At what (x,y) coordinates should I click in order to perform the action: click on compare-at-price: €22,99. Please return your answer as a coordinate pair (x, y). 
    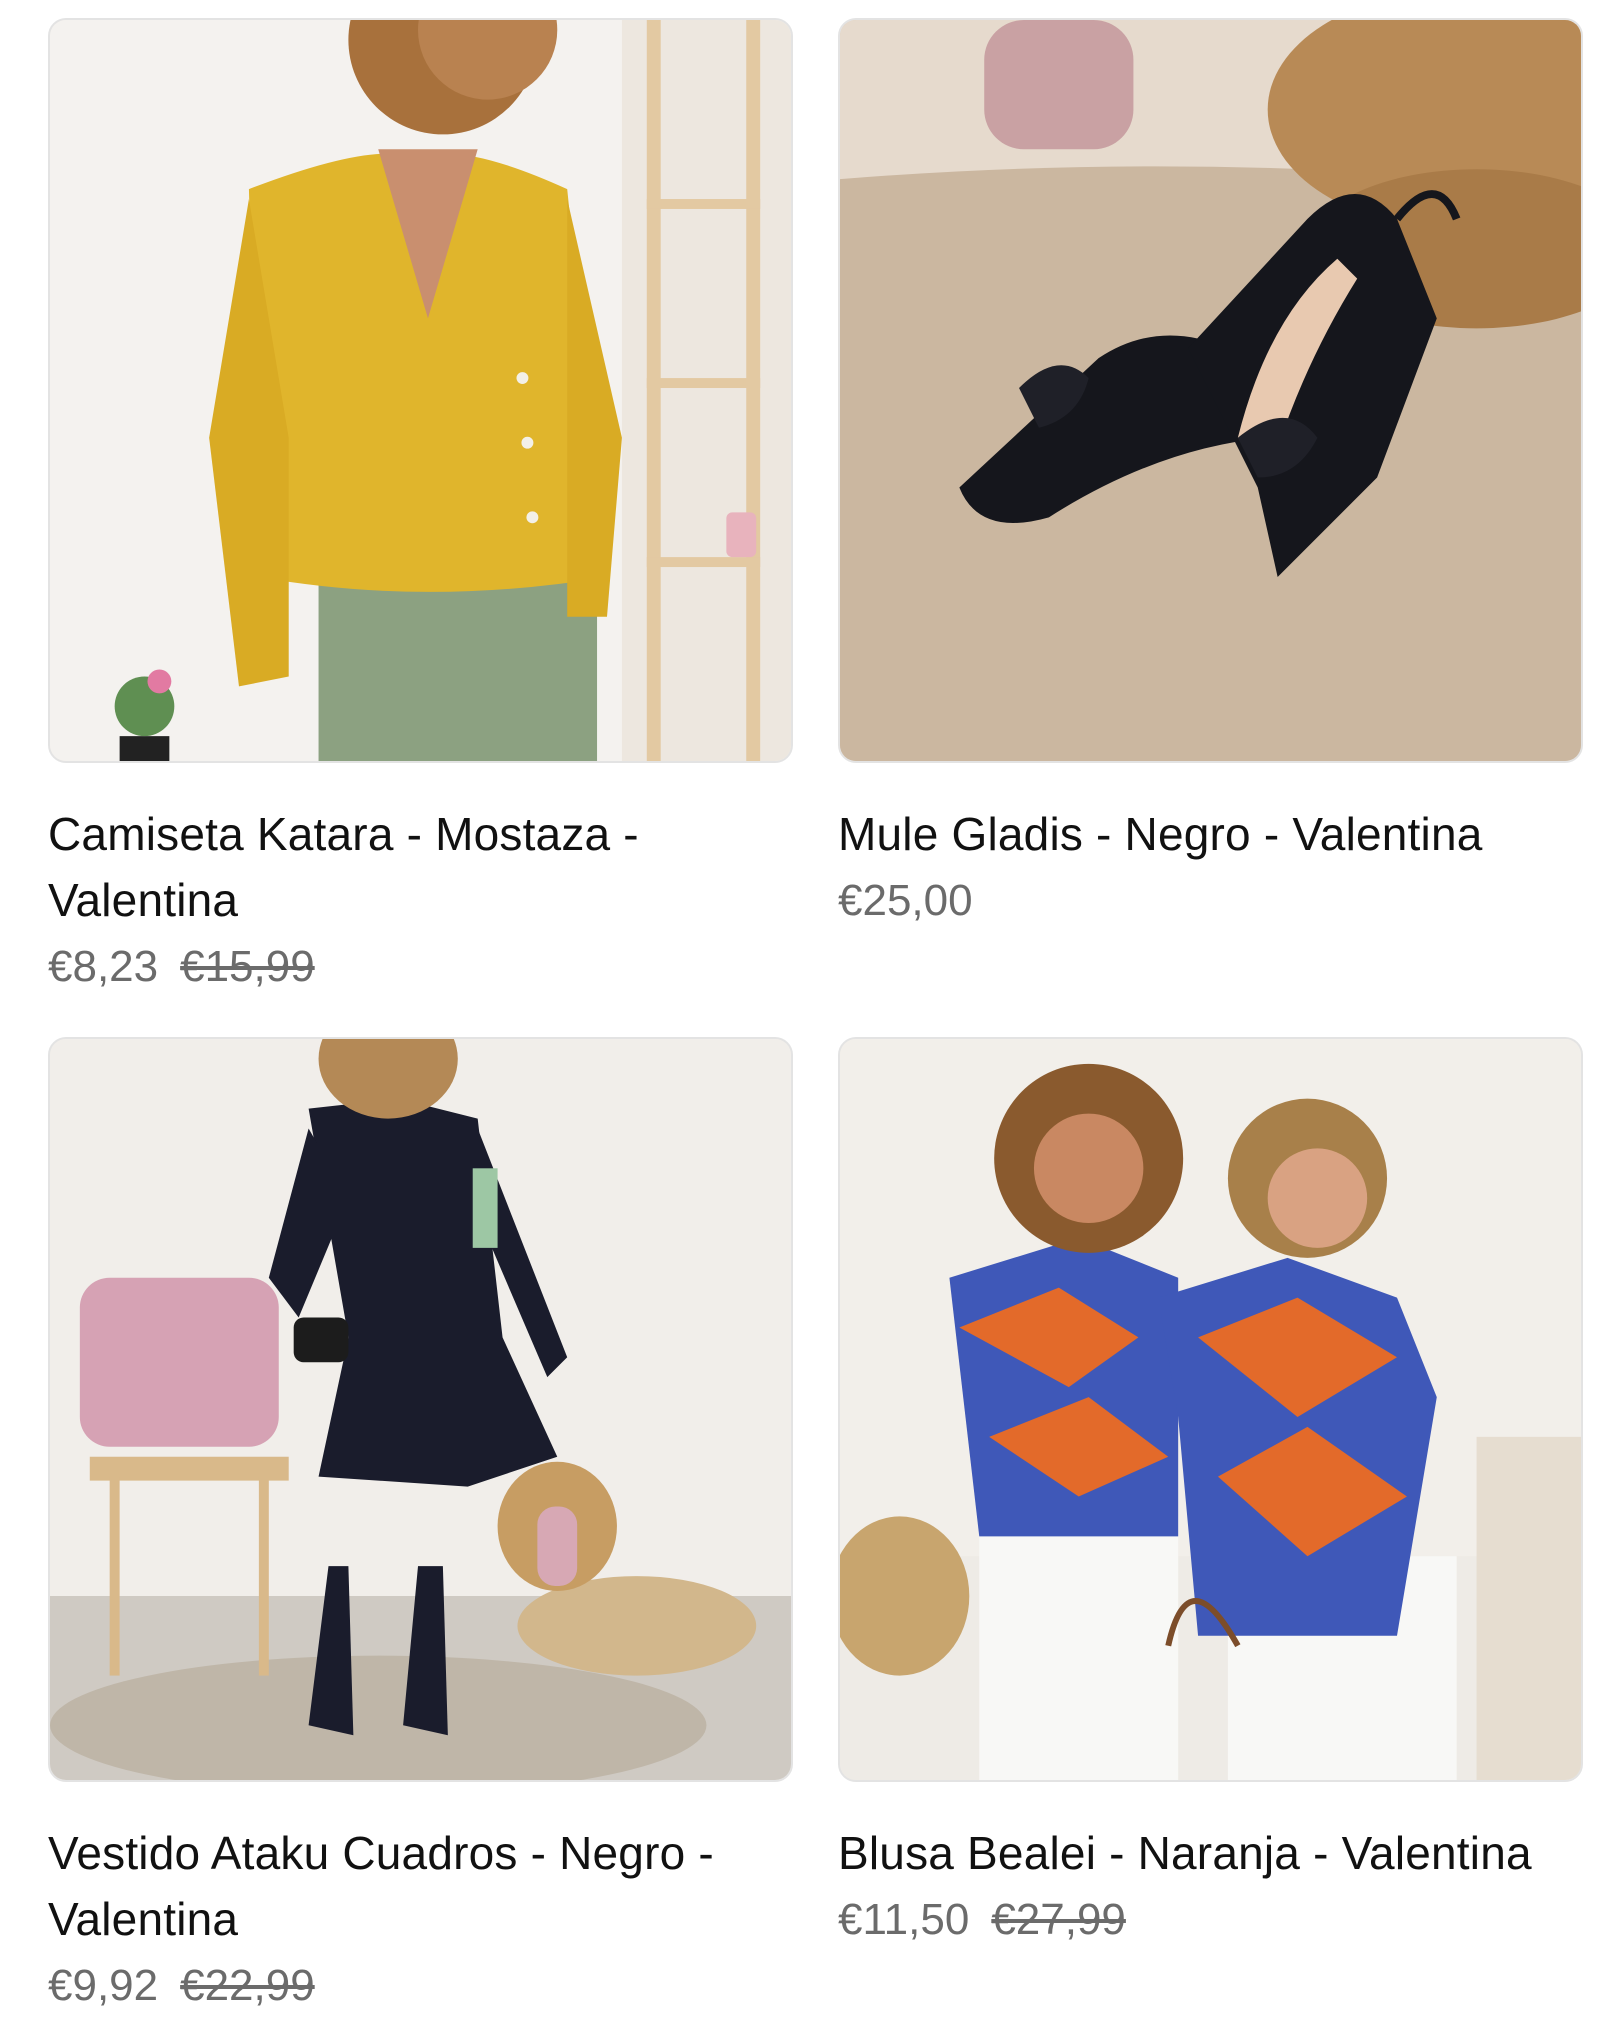
    Looking at the image, I should click on (247, 1985).